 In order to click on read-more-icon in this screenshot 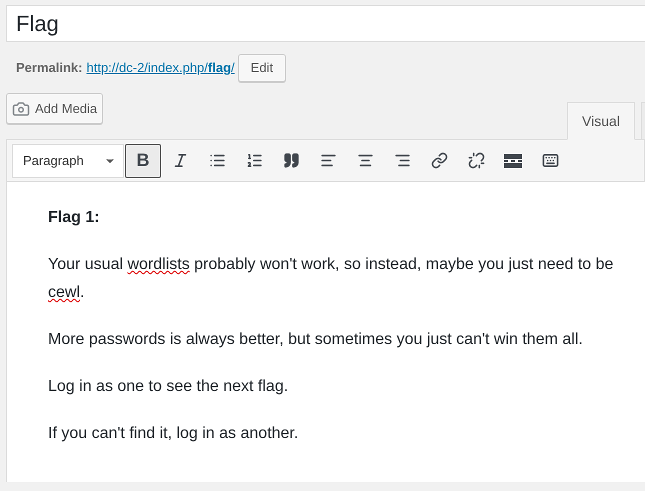, I will do `click(513, 161)`.